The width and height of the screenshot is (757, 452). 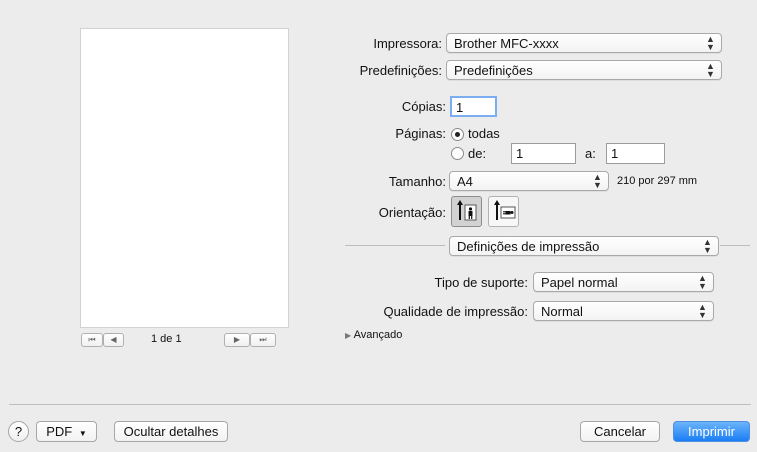 I want to click on size-label: Tamanho:, so click(x=417, y=181).